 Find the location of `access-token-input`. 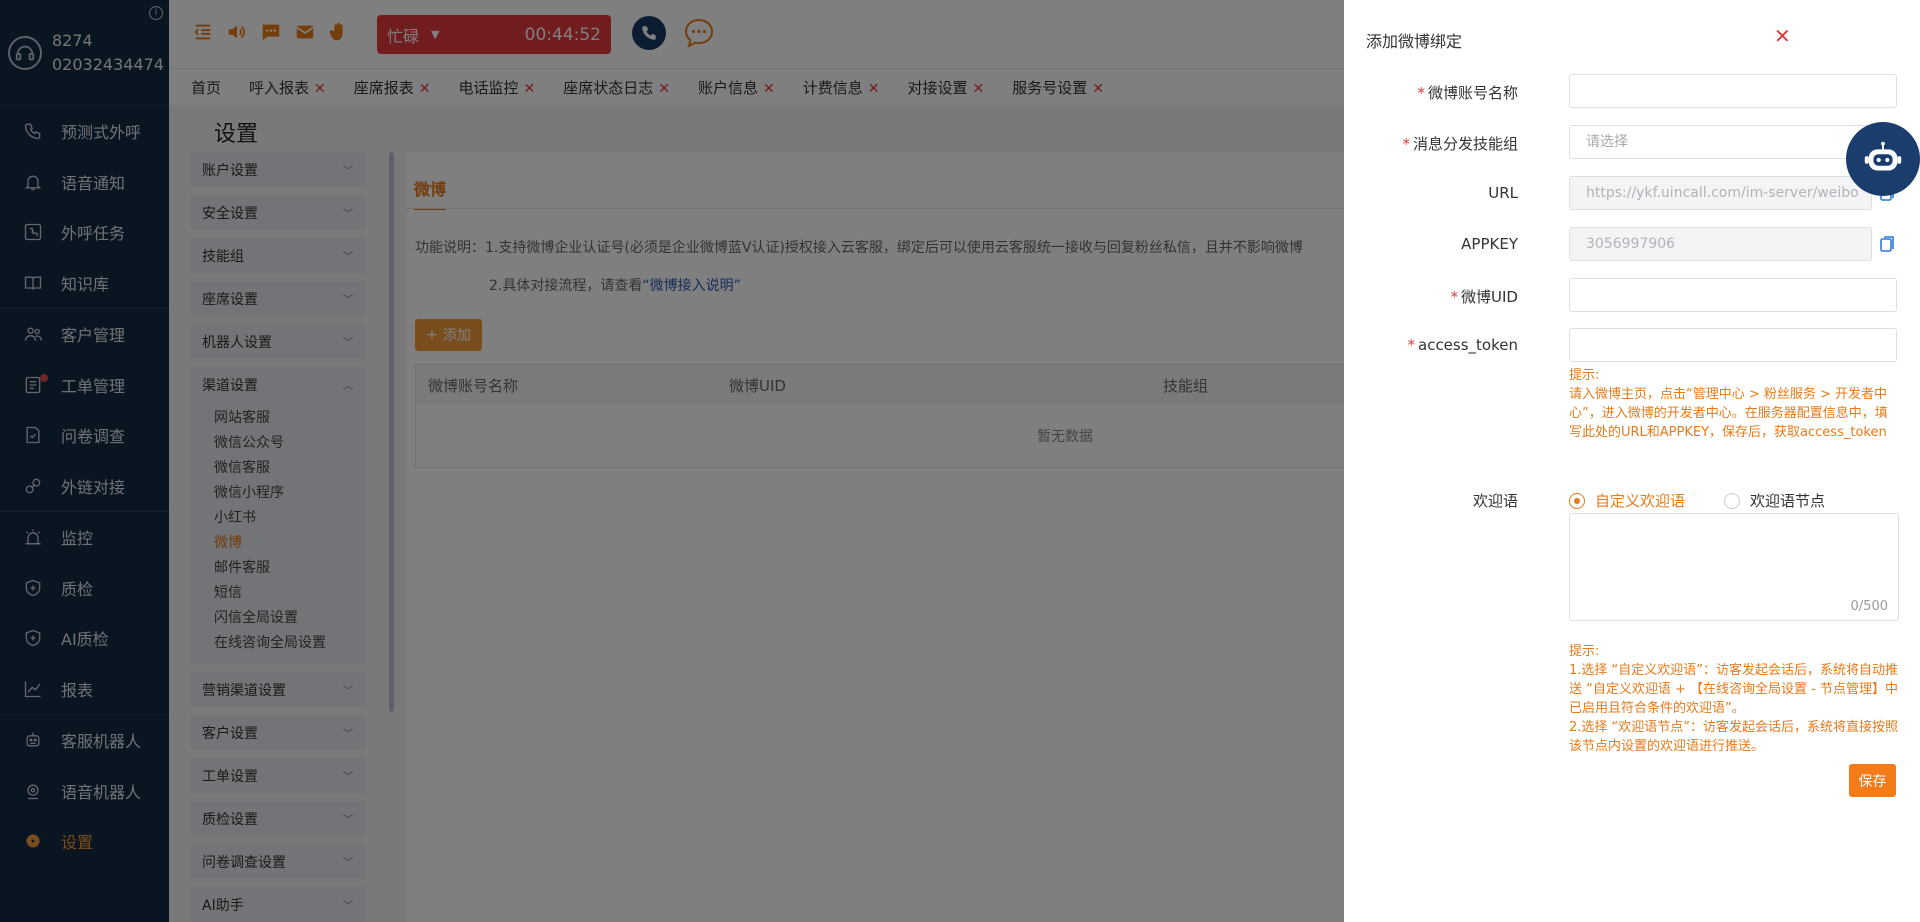

access-token-input is located at coordinates (1733, 345).